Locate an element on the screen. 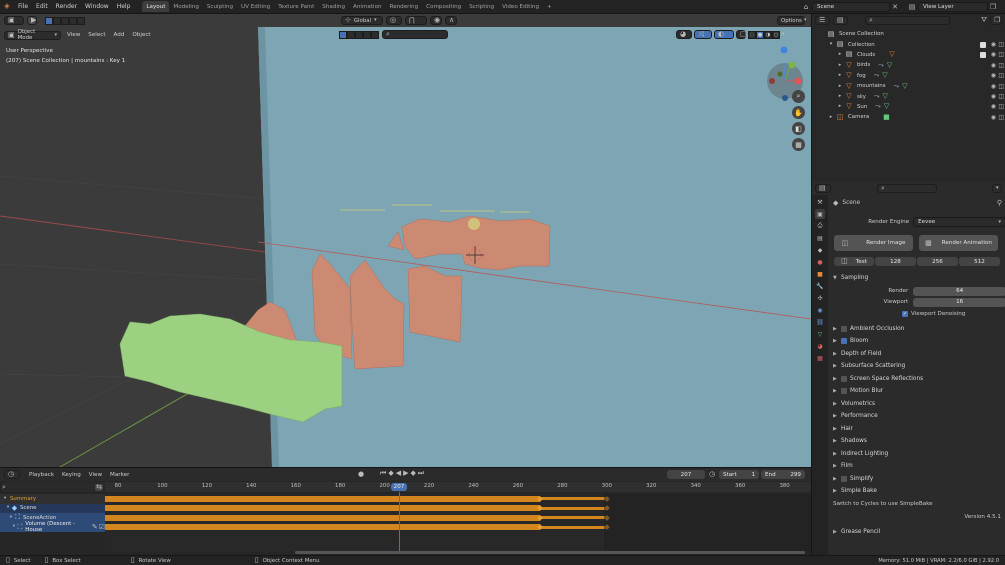 The height and width of the screenshot is (565, 1005). render-animation-button: ▩ Render Animation is located at coordinates (958, 243).